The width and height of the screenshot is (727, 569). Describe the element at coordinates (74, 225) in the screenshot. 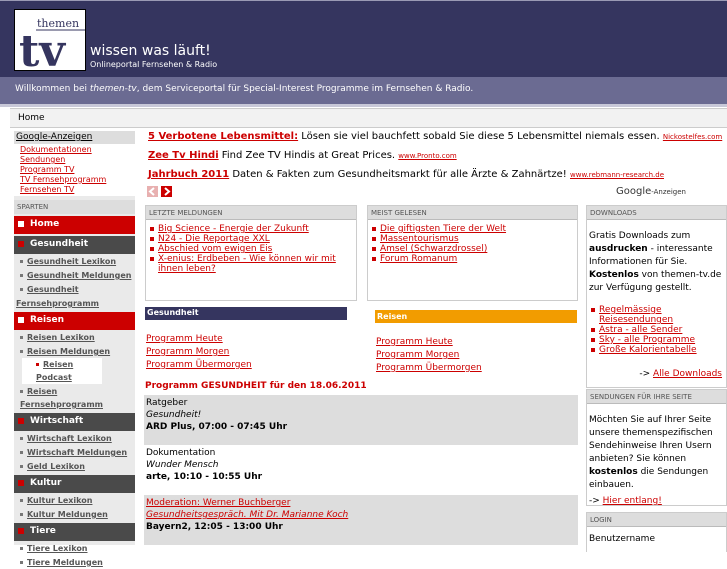

I see `sidebar-item-home: Home` at that location.